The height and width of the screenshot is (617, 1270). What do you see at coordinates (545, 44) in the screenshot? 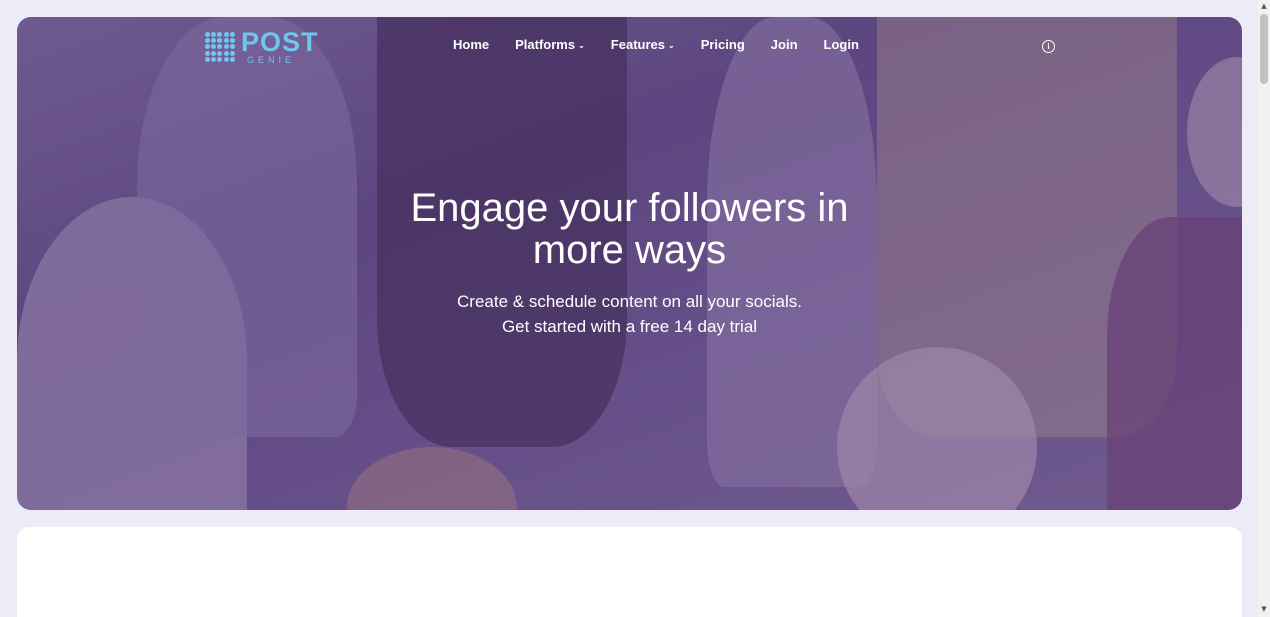
I see `nav-platforms-label: Platforms` at bounding box center [545, 44].